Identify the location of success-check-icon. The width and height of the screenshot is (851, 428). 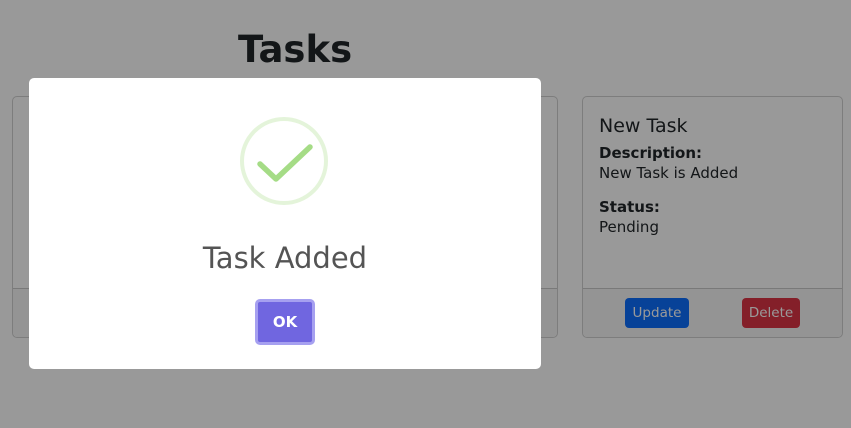
(284, 161).